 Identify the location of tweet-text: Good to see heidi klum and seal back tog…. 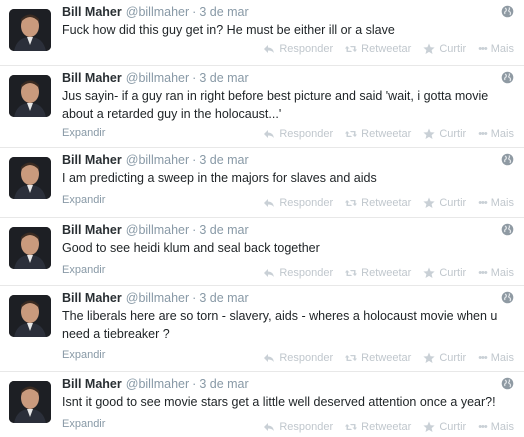
(191, 248).